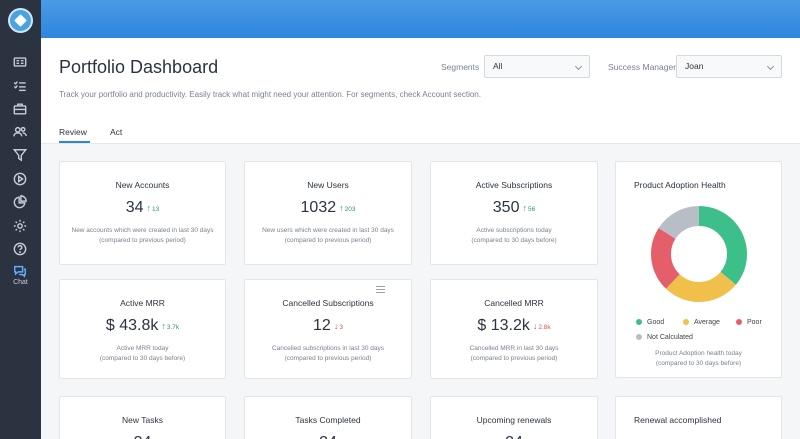 The width and height of the screenshot is (800, 439). Describe the element at coordinates (328, 436) in the screenshot. I see `metric-number: 24` at that location.